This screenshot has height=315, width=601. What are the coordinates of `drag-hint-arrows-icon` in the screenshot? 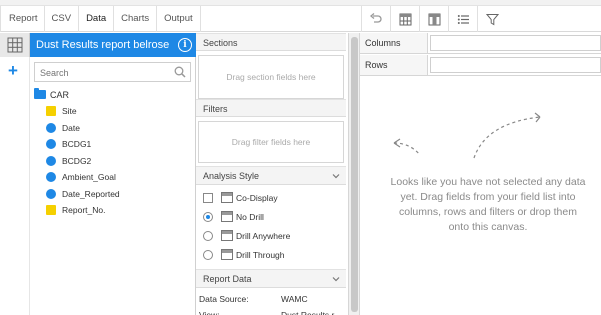 It's located at (467, 135).